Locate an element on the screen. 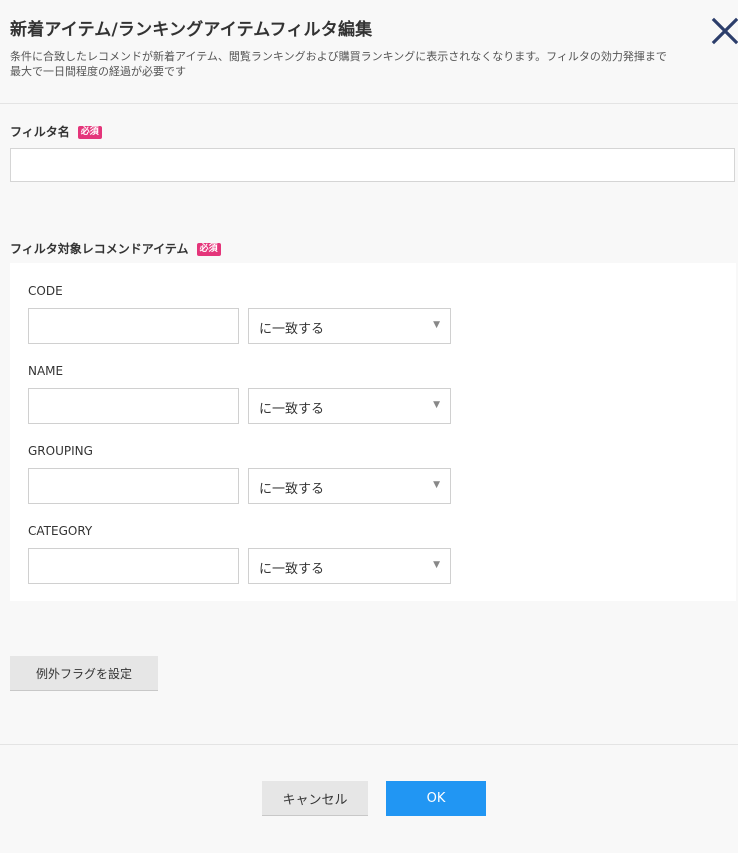 This screenshot has width=738, height=853. category-label: CATEGORY is located at coordinates (60, 531).